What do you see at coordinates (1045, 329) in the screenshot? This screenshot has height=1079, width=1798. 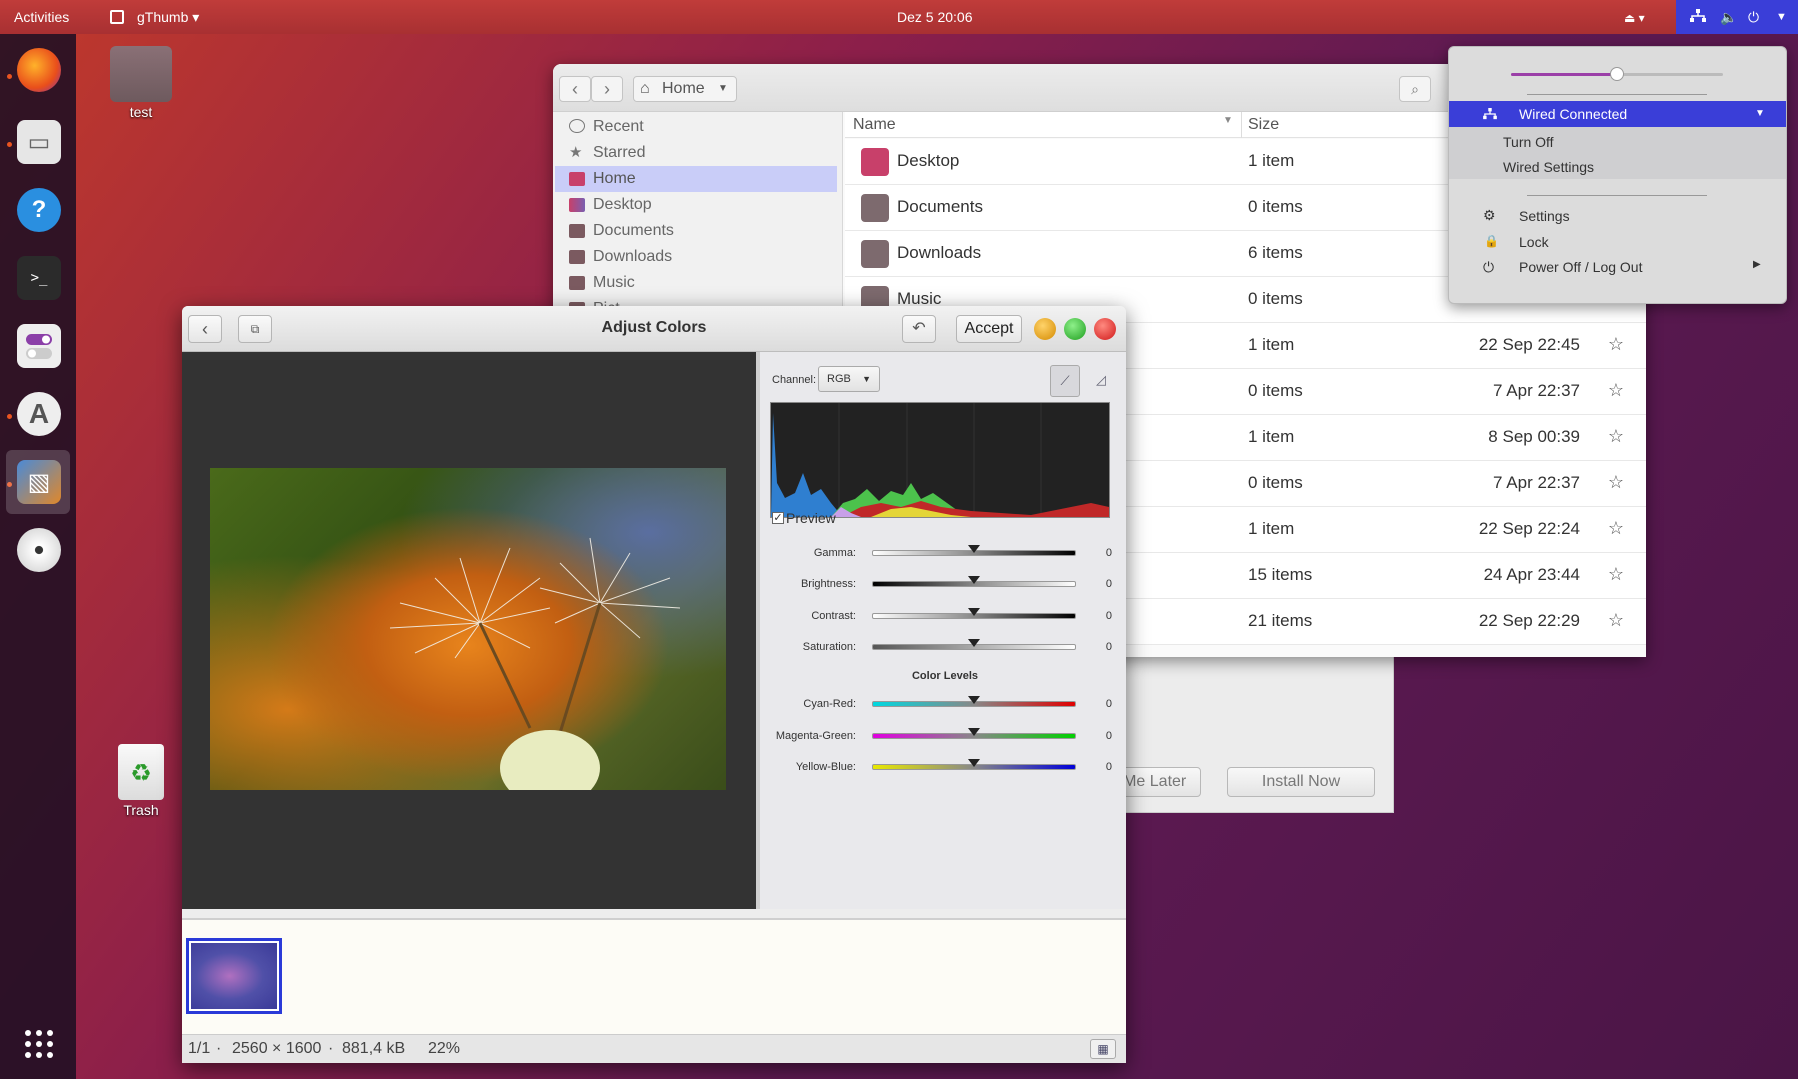 I see `minimize-button` at bounding box center [1045, 329].